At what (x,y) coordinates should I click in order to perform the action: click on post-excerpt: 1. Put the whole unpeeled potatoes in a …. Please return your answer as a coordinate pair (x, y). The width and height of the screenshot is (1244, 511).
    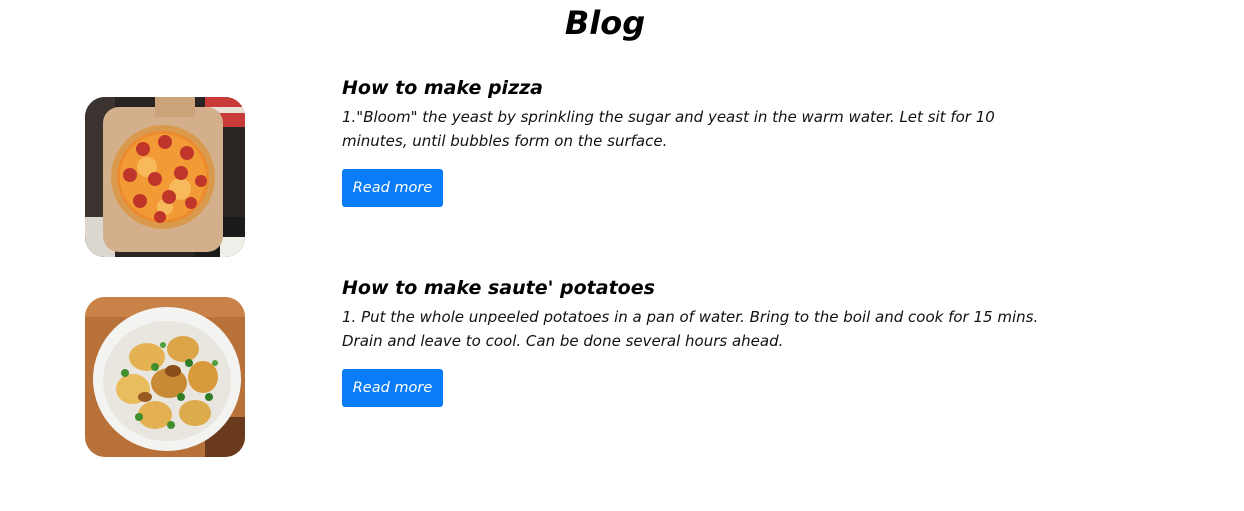
    Looking at the image, I should click on (690, 329).